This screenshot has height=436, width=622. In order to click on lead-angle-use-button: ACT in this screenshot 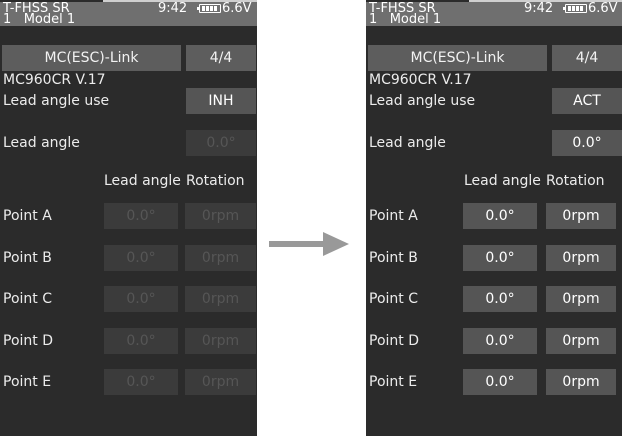, I will do `click(587, 101)`.